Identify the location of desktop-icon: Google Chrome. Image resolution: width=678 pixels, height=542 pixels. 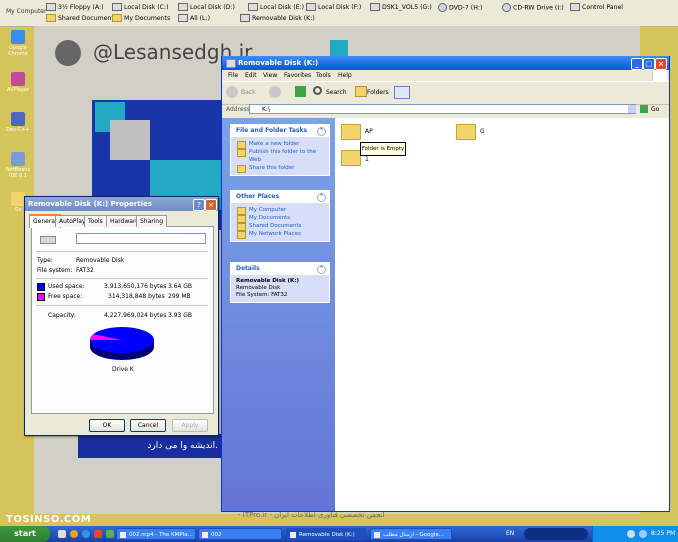
(18, 43).